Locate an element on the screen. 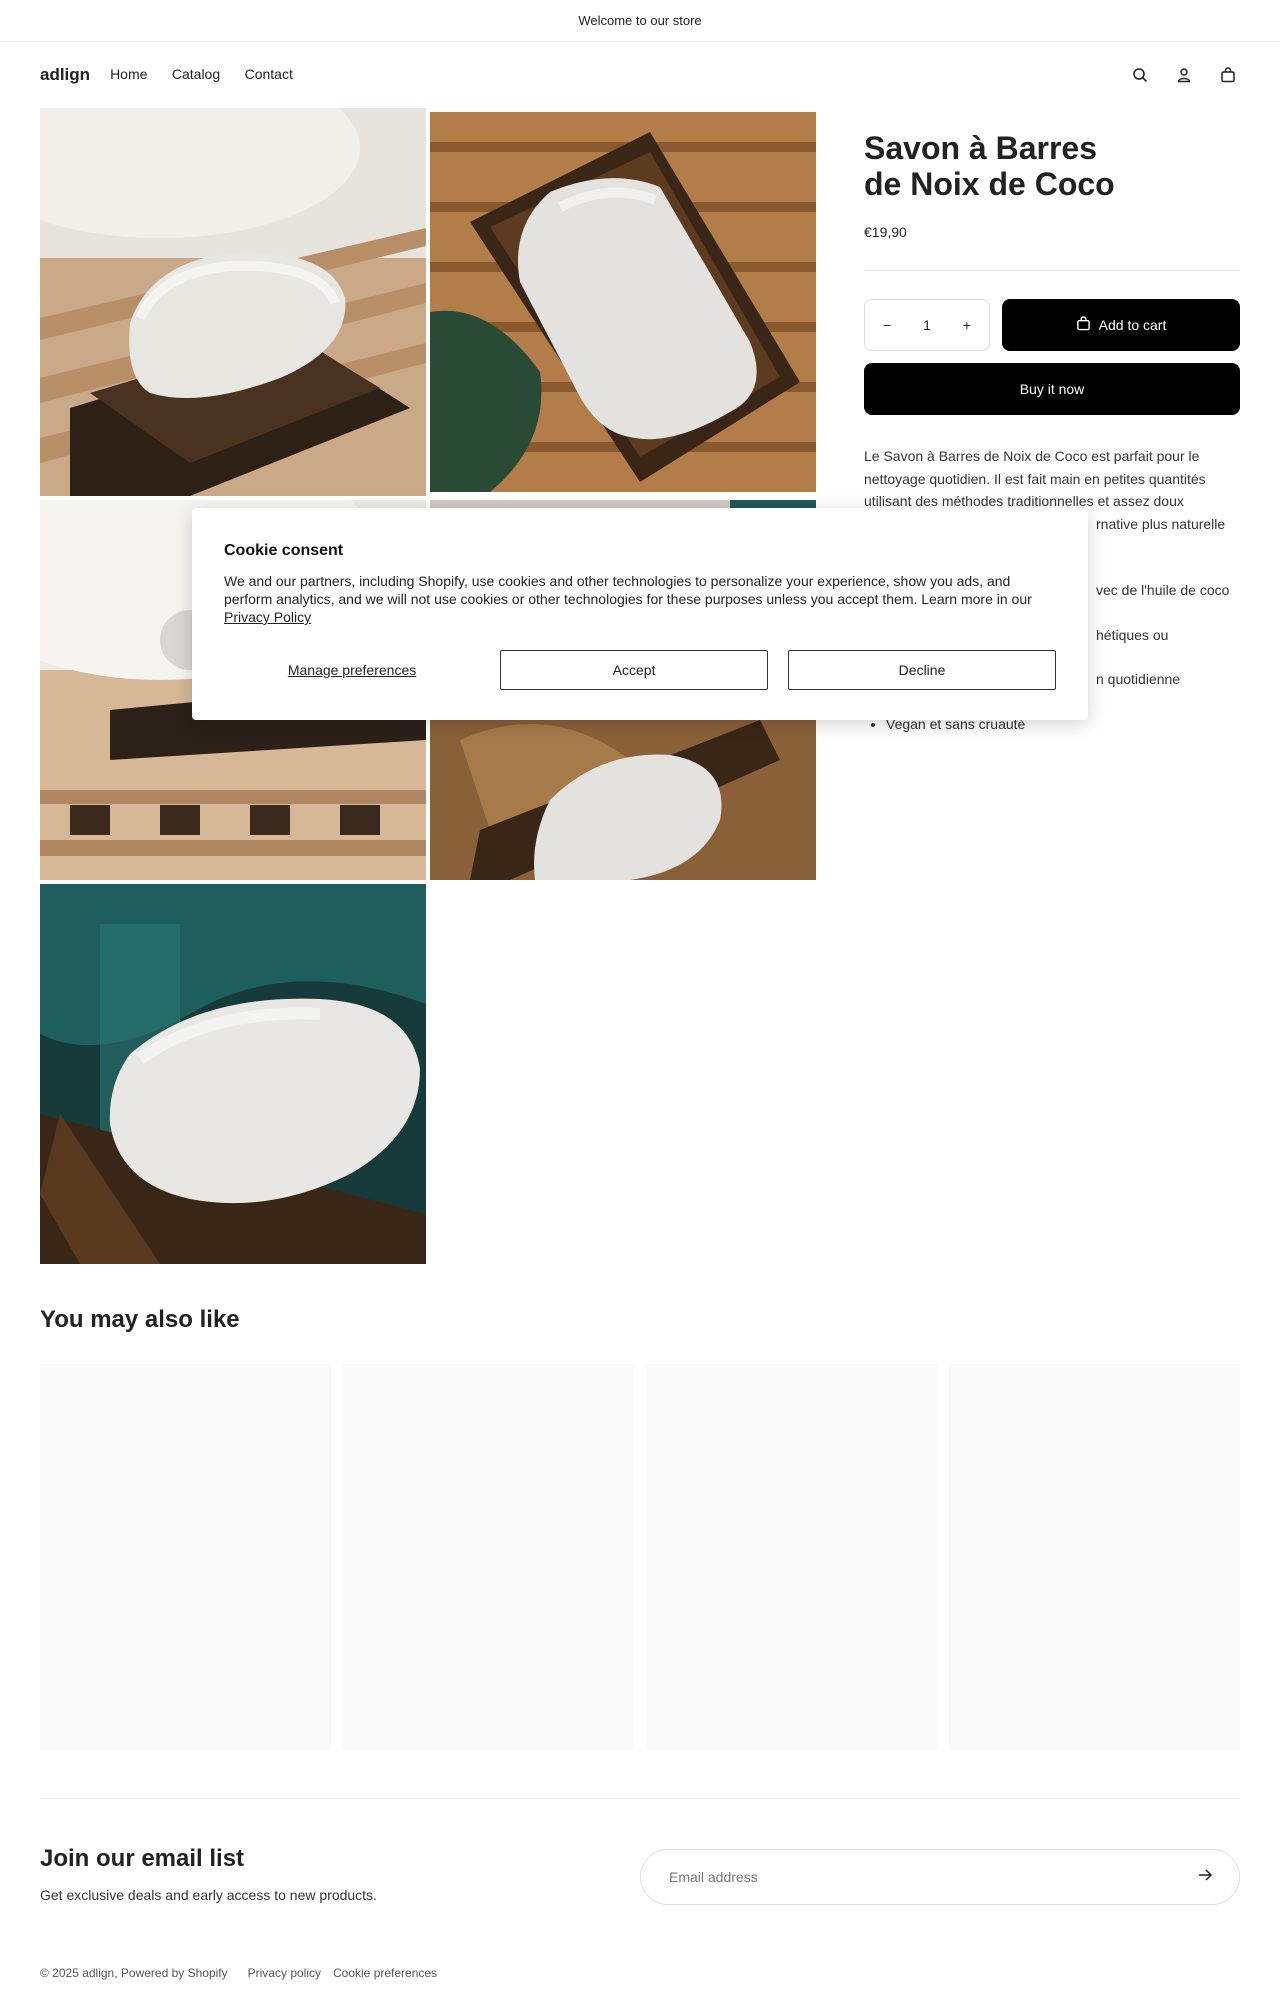 This screenshot has height=2016, width=1280. buy-now-button: Buy it now is located at coordinates (1052, 389).